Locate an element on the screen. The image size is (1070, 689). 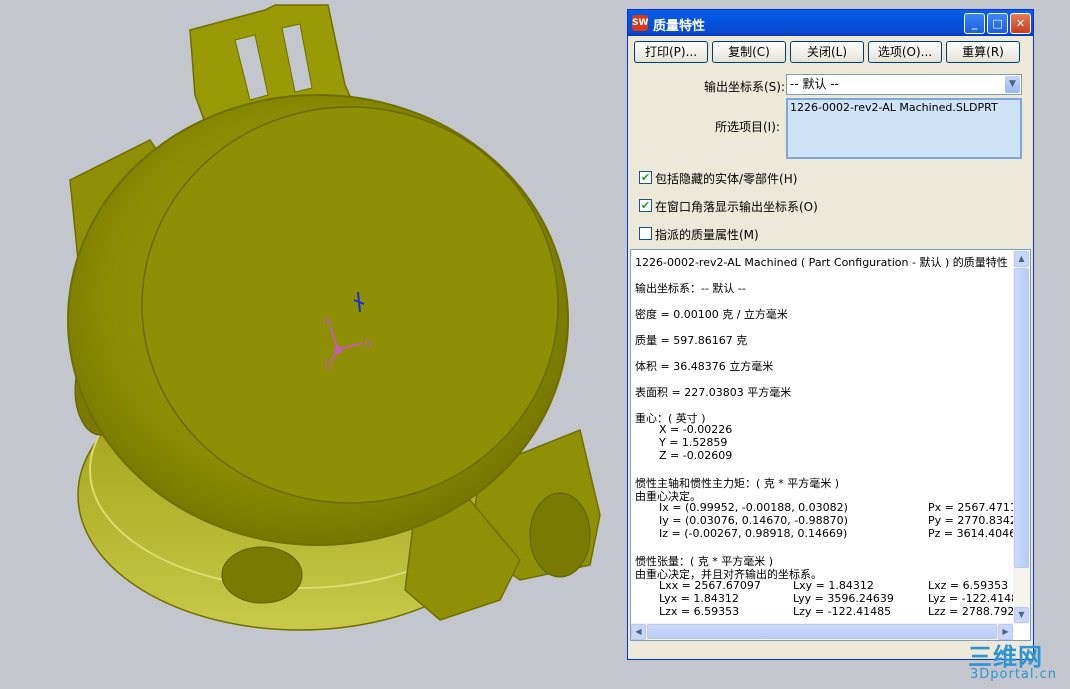
report-surface-area: 表面积 = 227.03803 平方毫米 is located at coordinates (713, 392).